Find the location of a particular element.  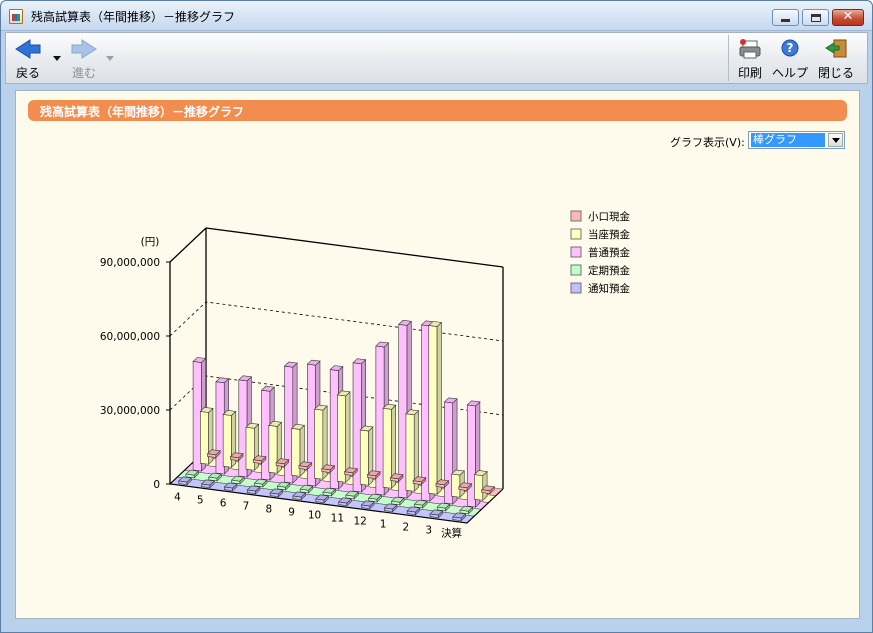

panel-header: 残高試算表（年間推移）－推移グラフ is located at coordinates (437, 110).